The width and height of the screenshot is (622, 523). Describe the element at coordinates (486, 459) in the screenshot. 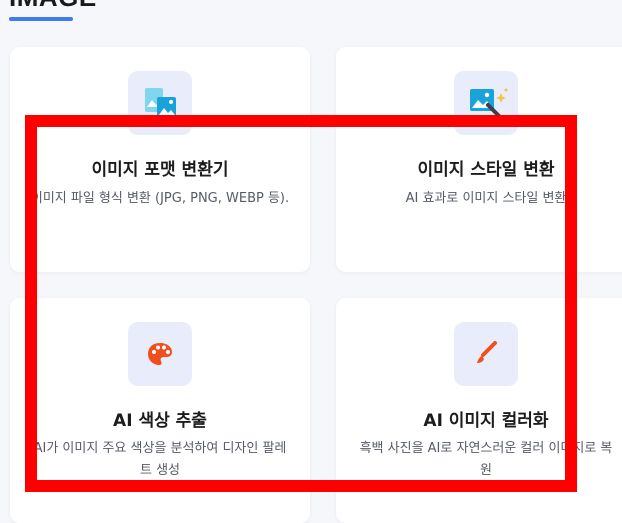

I see `card-description: 흑백 사진을 AI로 자연스러운 컬러 이미지로 복원` at that location.